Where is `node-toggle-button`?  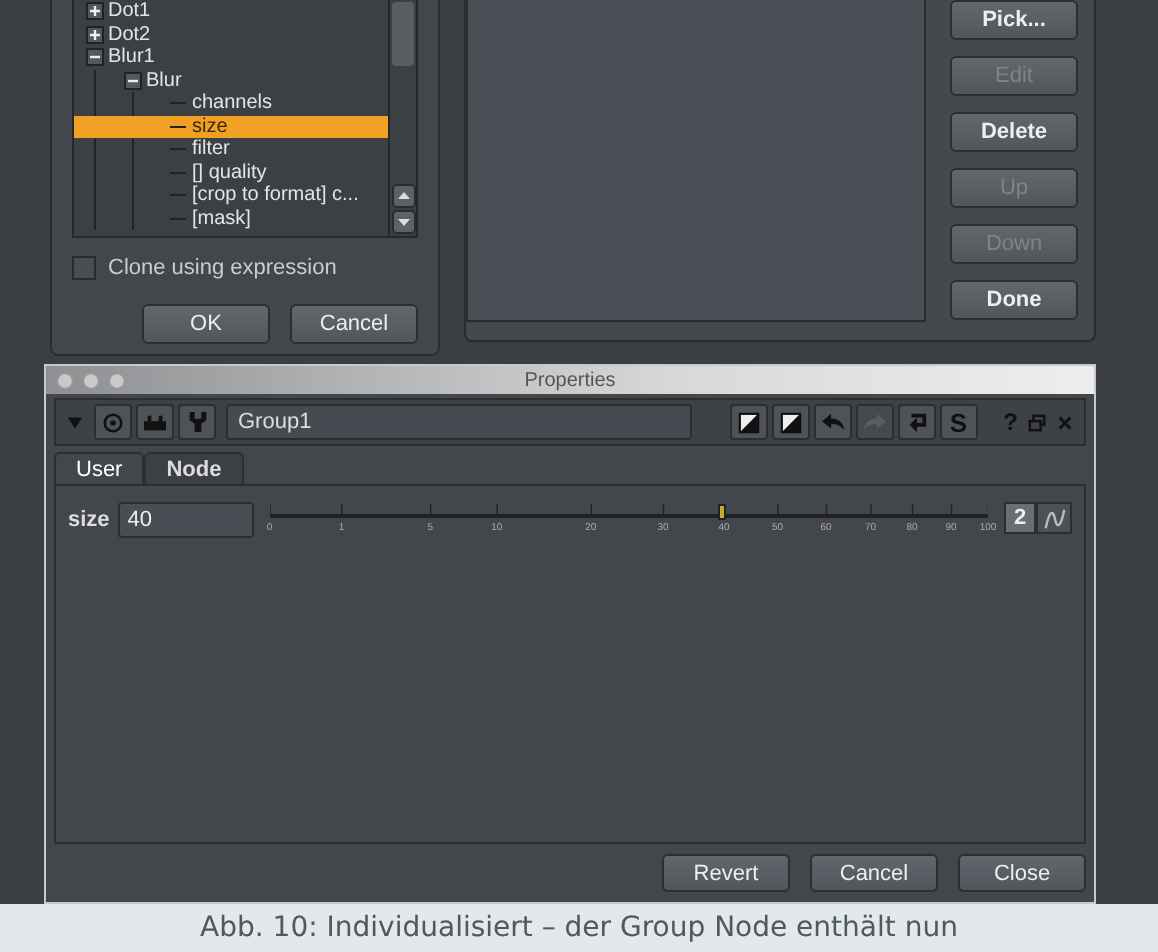 node-toggle-button is located at coordinates (113, 422).